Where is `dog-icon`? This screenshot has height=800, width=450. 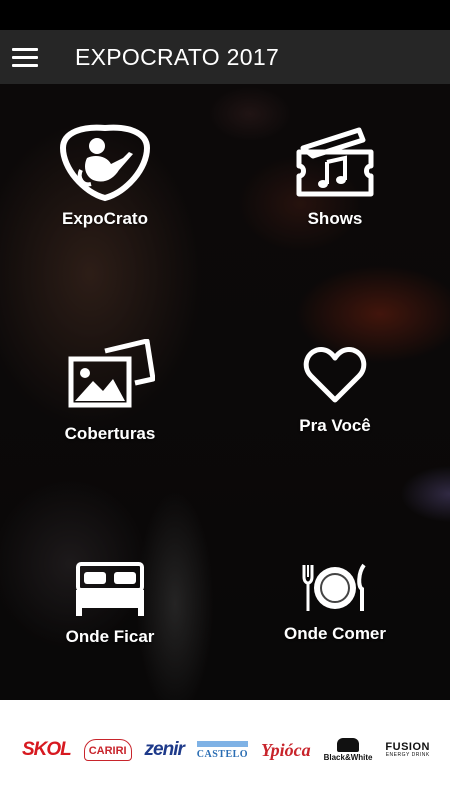
dog-icon is located at coordinates (348, 744).